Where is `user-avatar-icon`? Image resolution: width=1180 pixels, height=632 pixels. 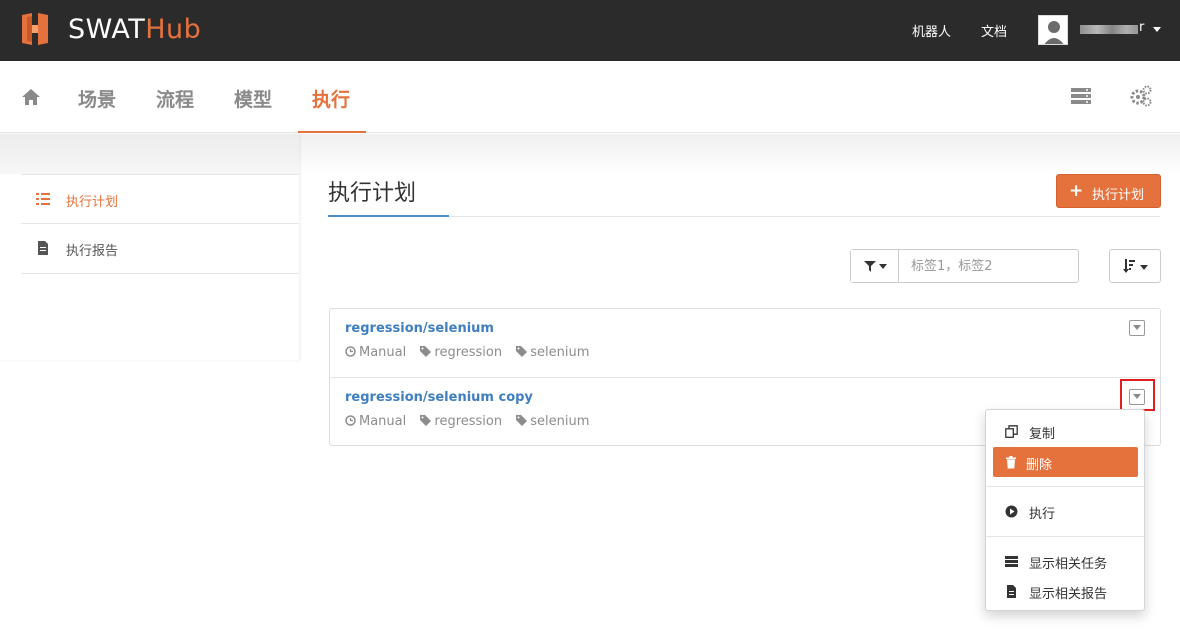
user-avatar-icon is located at coordinates (1054, 32).